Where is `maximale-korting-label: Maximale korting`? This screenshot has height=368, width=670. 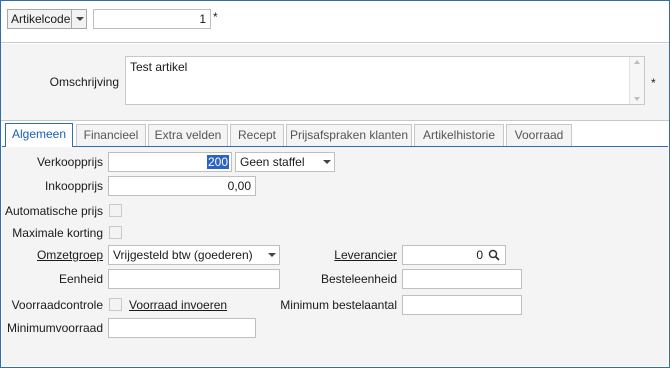
maximale-korting-label: Maximale korting is located at coordinates (57, 233).